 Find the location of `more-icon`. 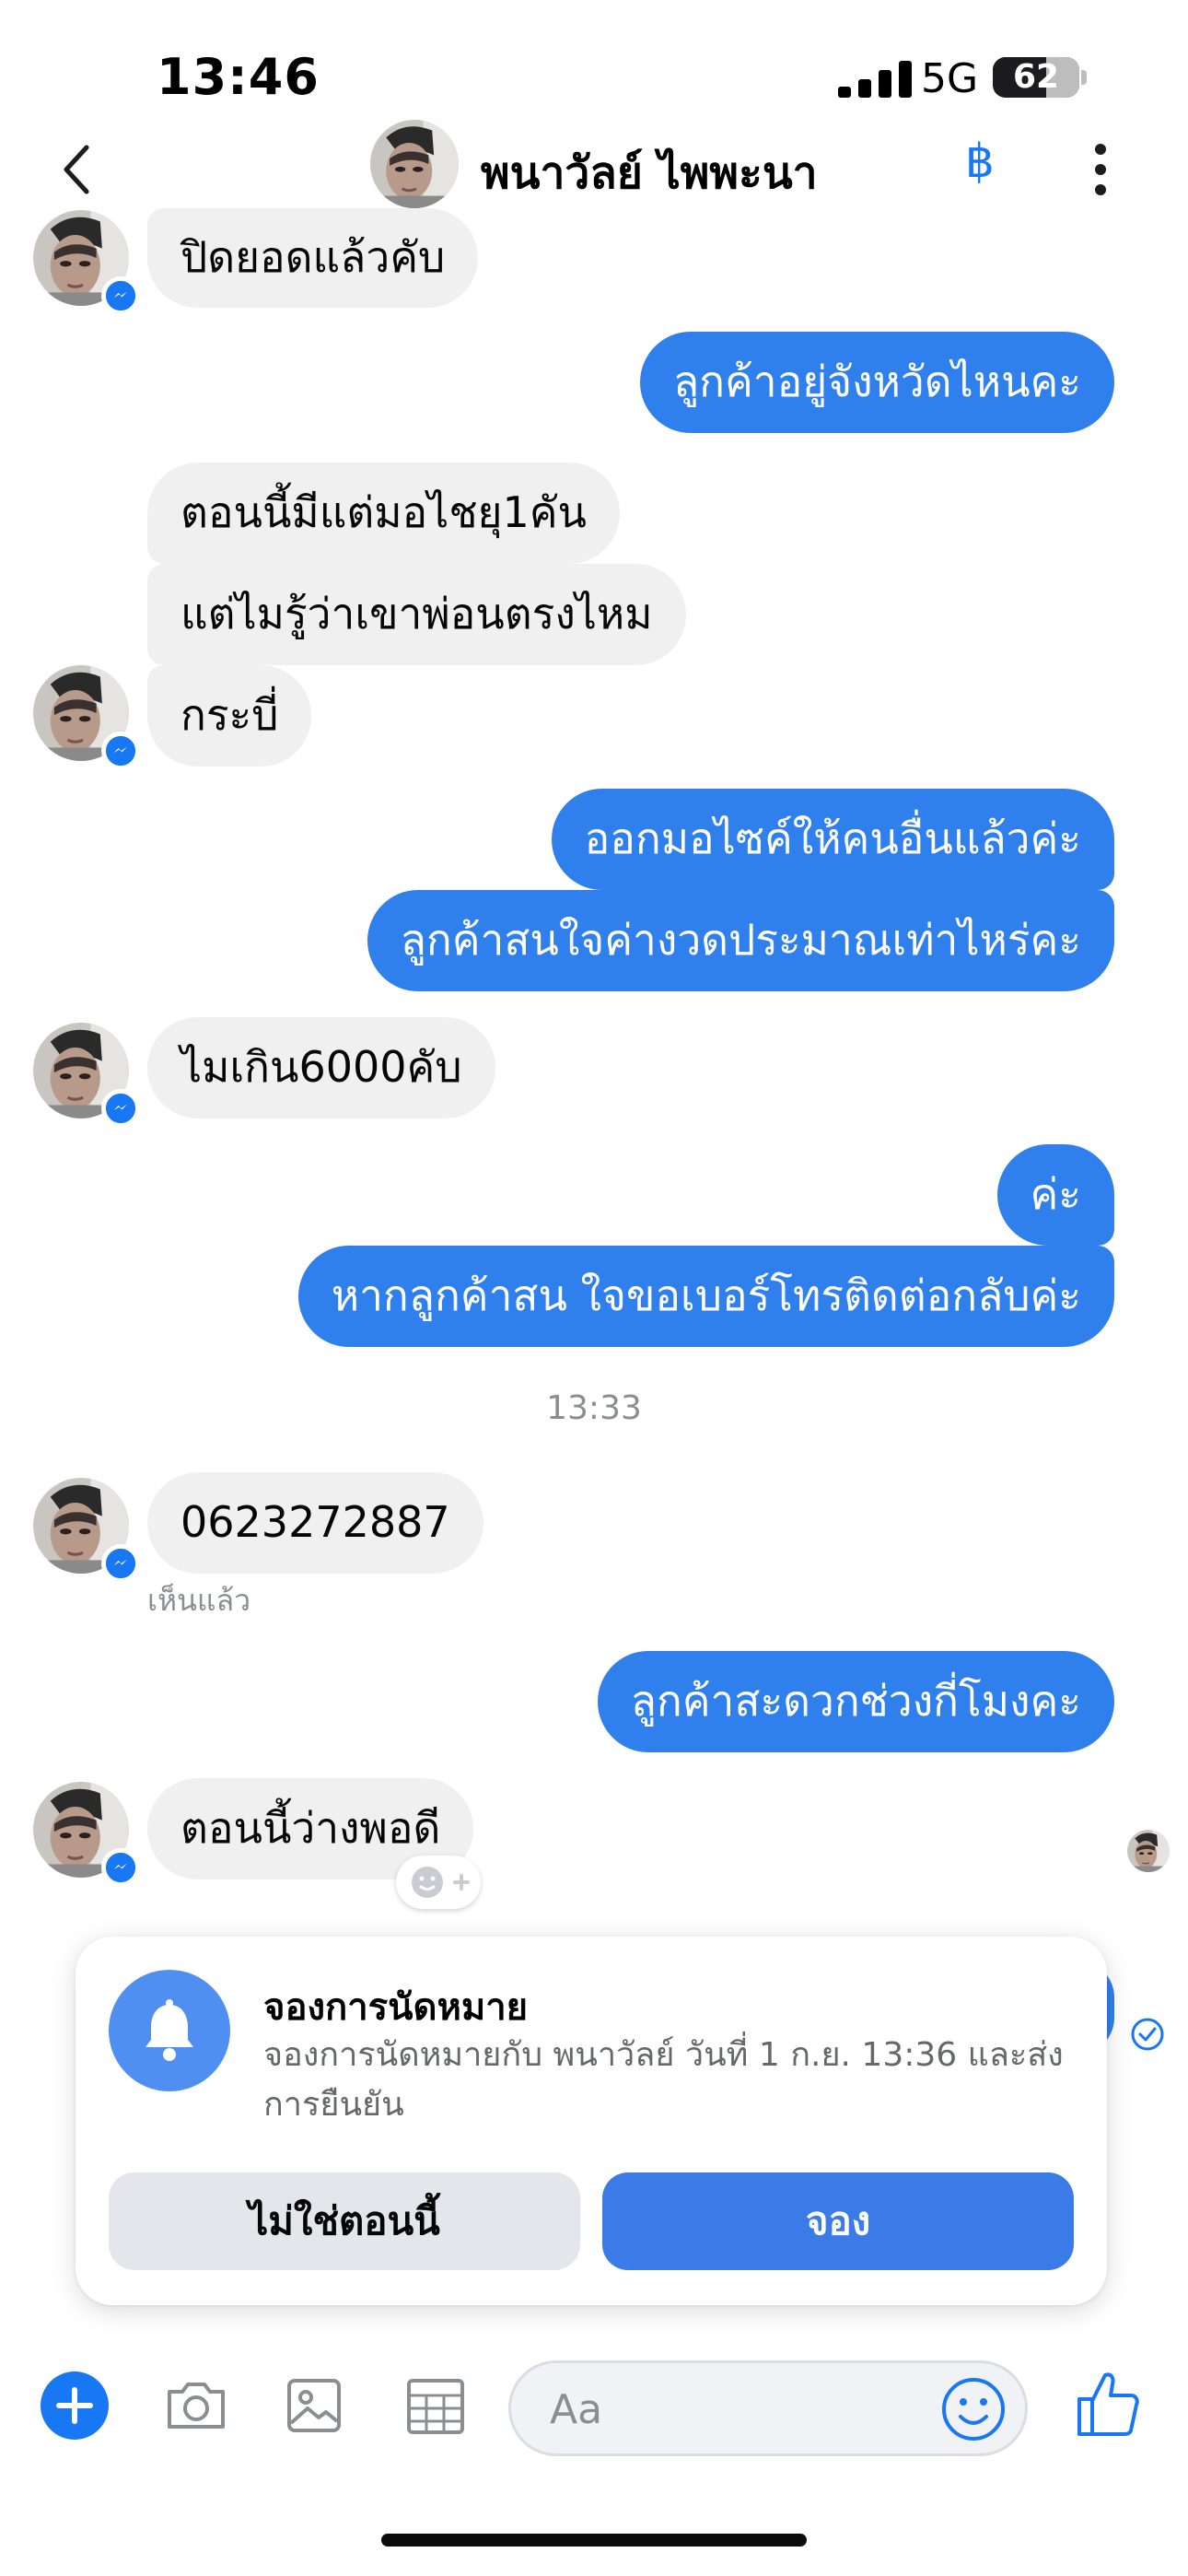

more-icon is located at coordinates (1100, 169).